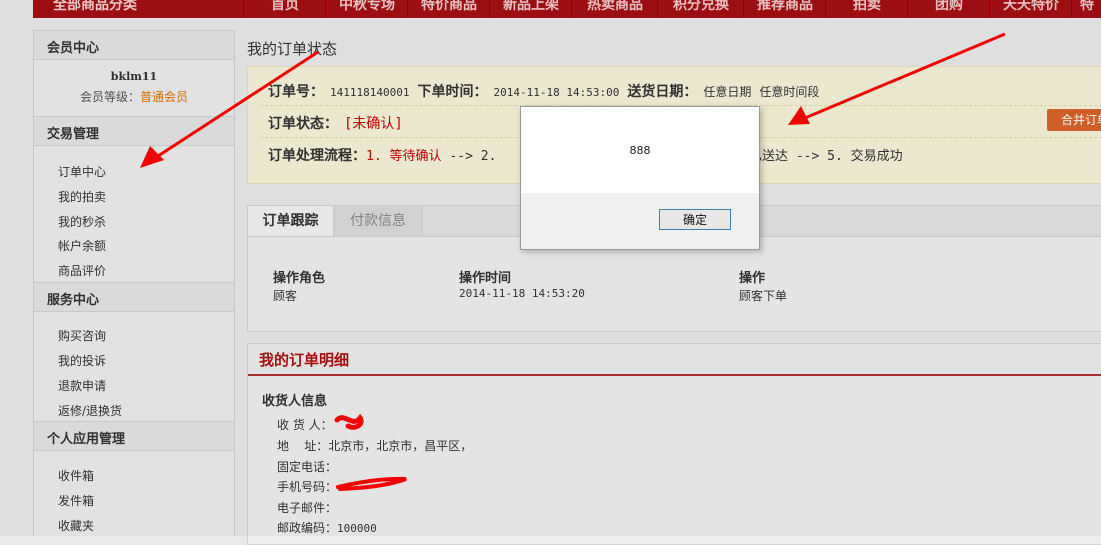 The image size is (1101, 545). I want to click on alert-dialog: 888 确定, so click(640, 178).